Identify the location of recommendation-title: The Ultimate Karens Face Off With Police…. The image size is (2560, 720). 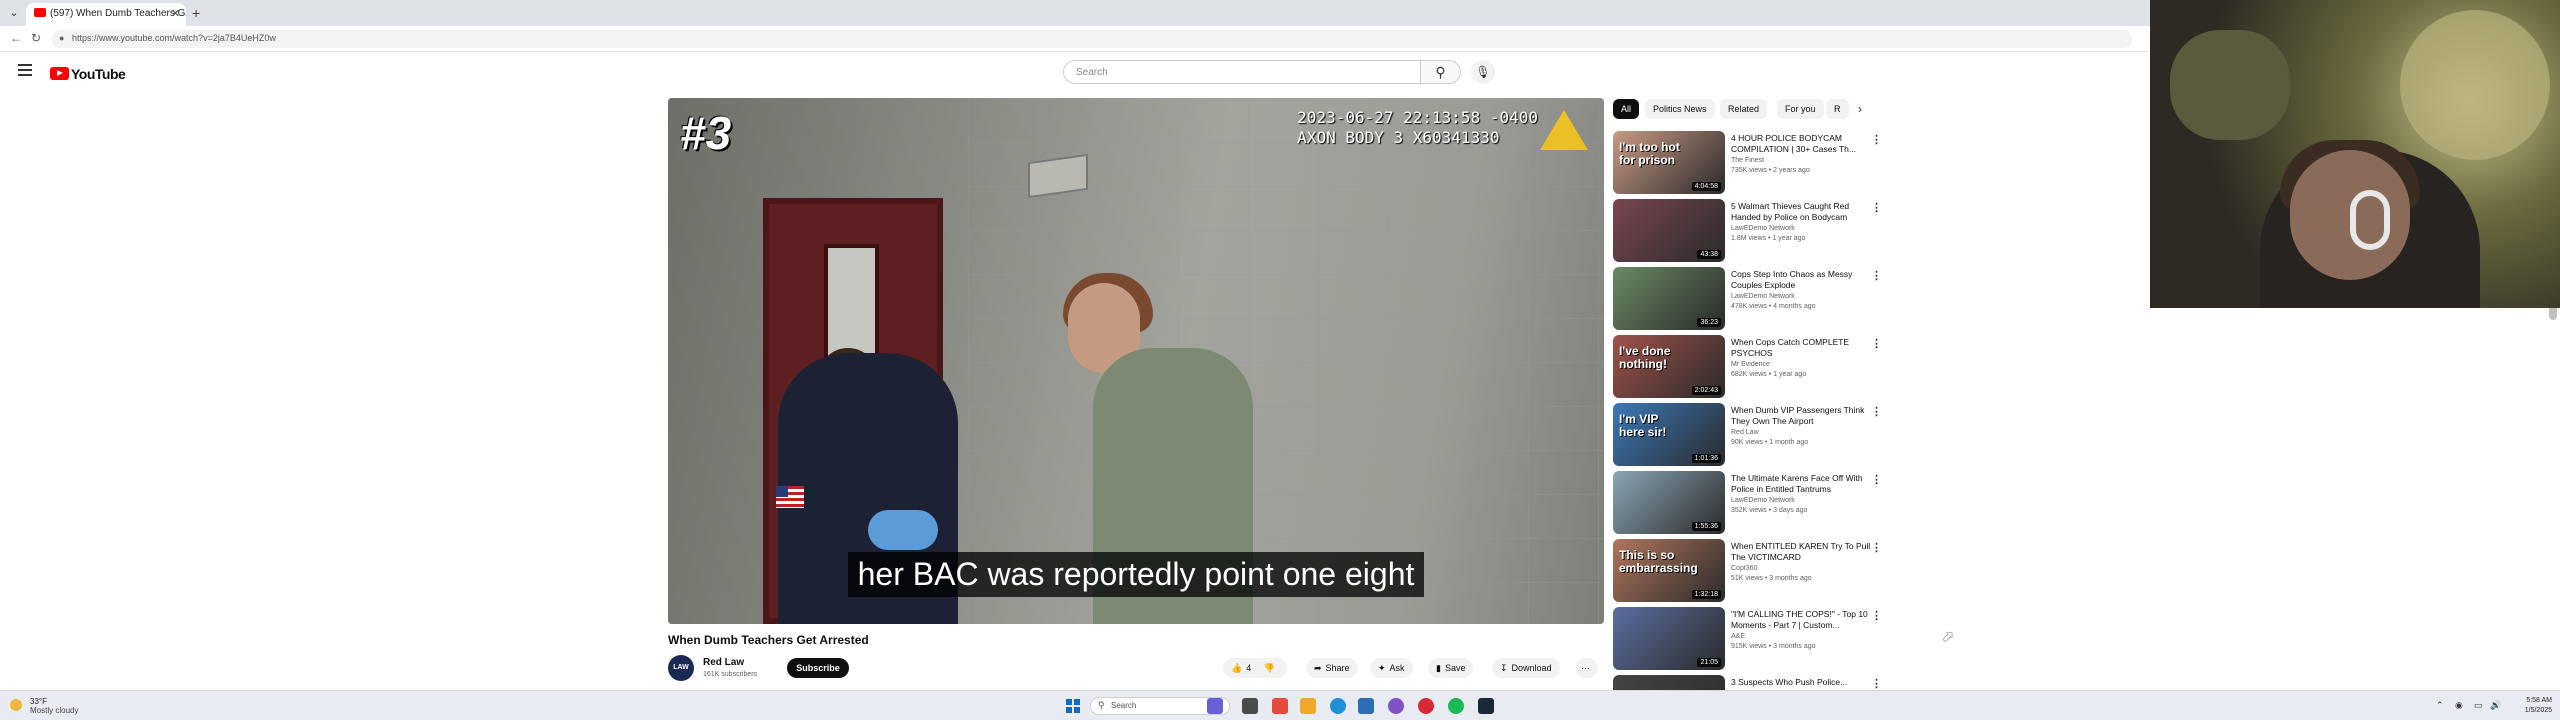
(1801, 484).